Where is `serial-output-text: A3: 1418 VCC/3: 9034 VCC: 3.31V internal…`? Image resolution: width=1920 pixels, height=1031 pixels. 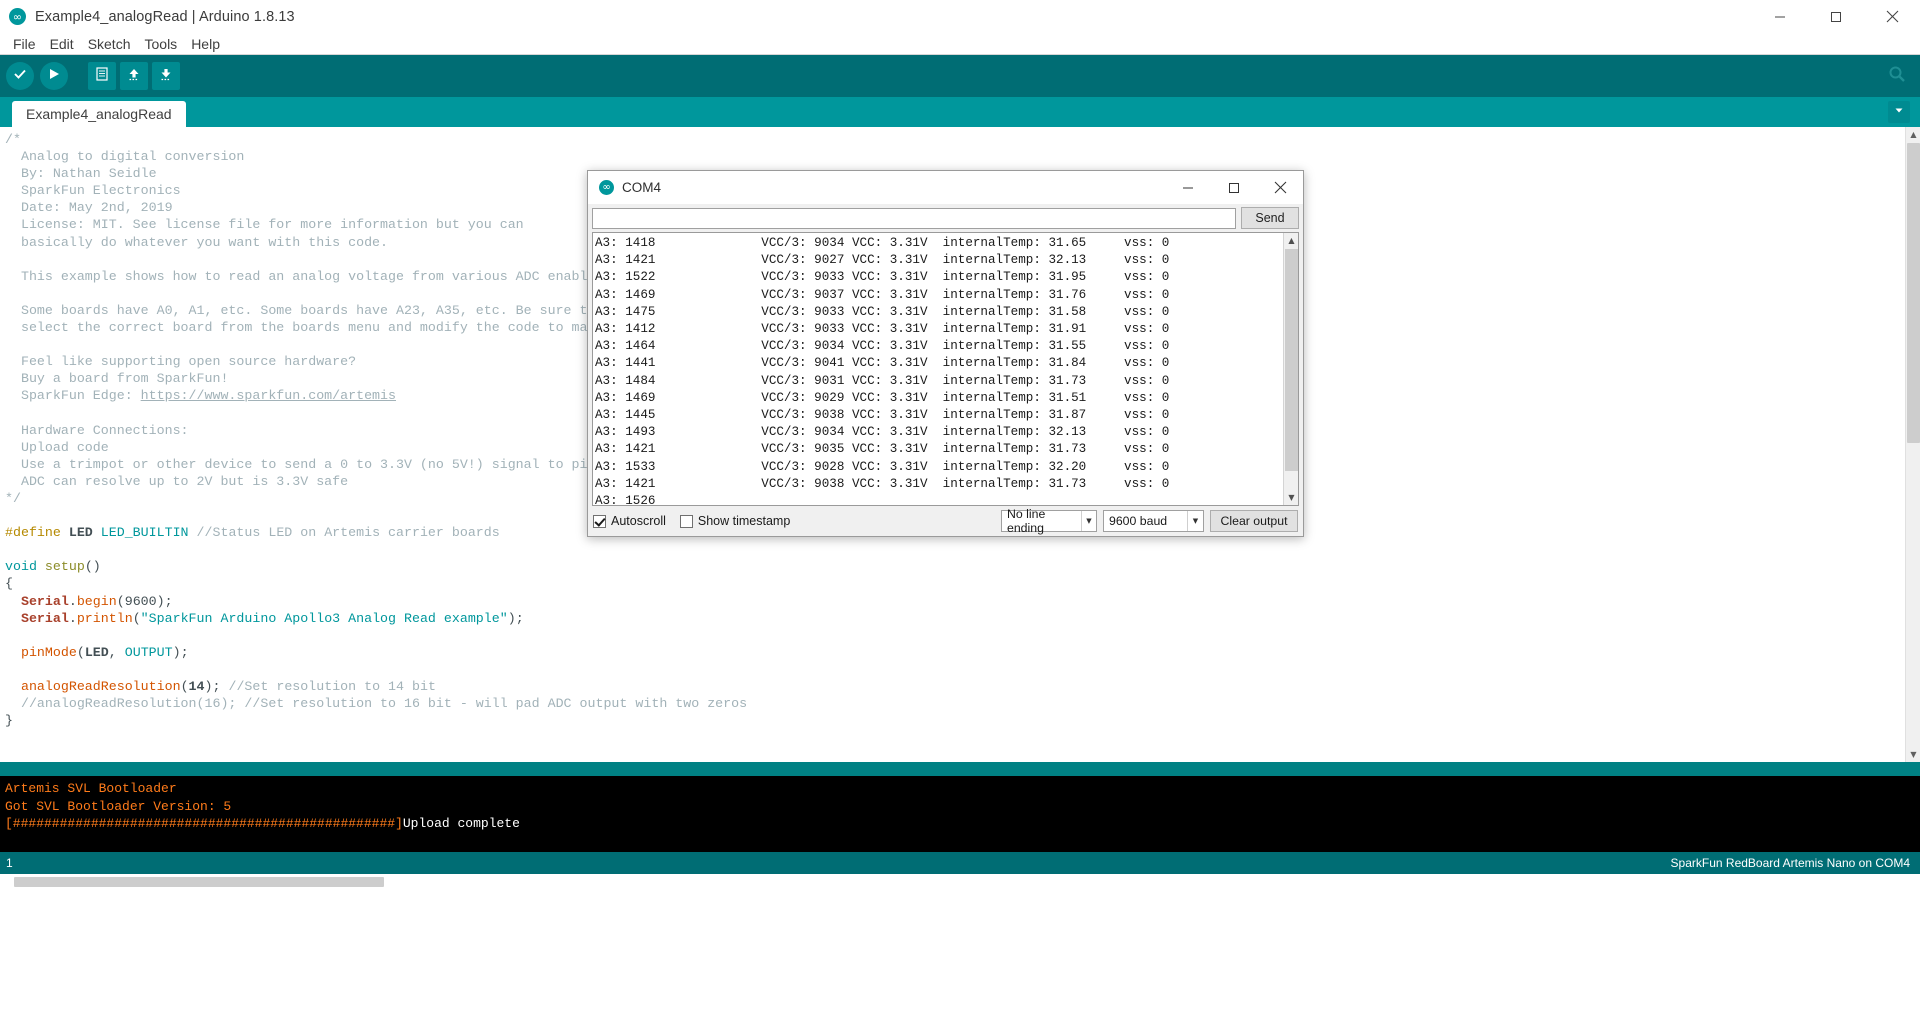
serial-output-text: A3: 1418 VCC/3: 9034 VCC: 3.31V internal… is located at coordinates (945, 369).